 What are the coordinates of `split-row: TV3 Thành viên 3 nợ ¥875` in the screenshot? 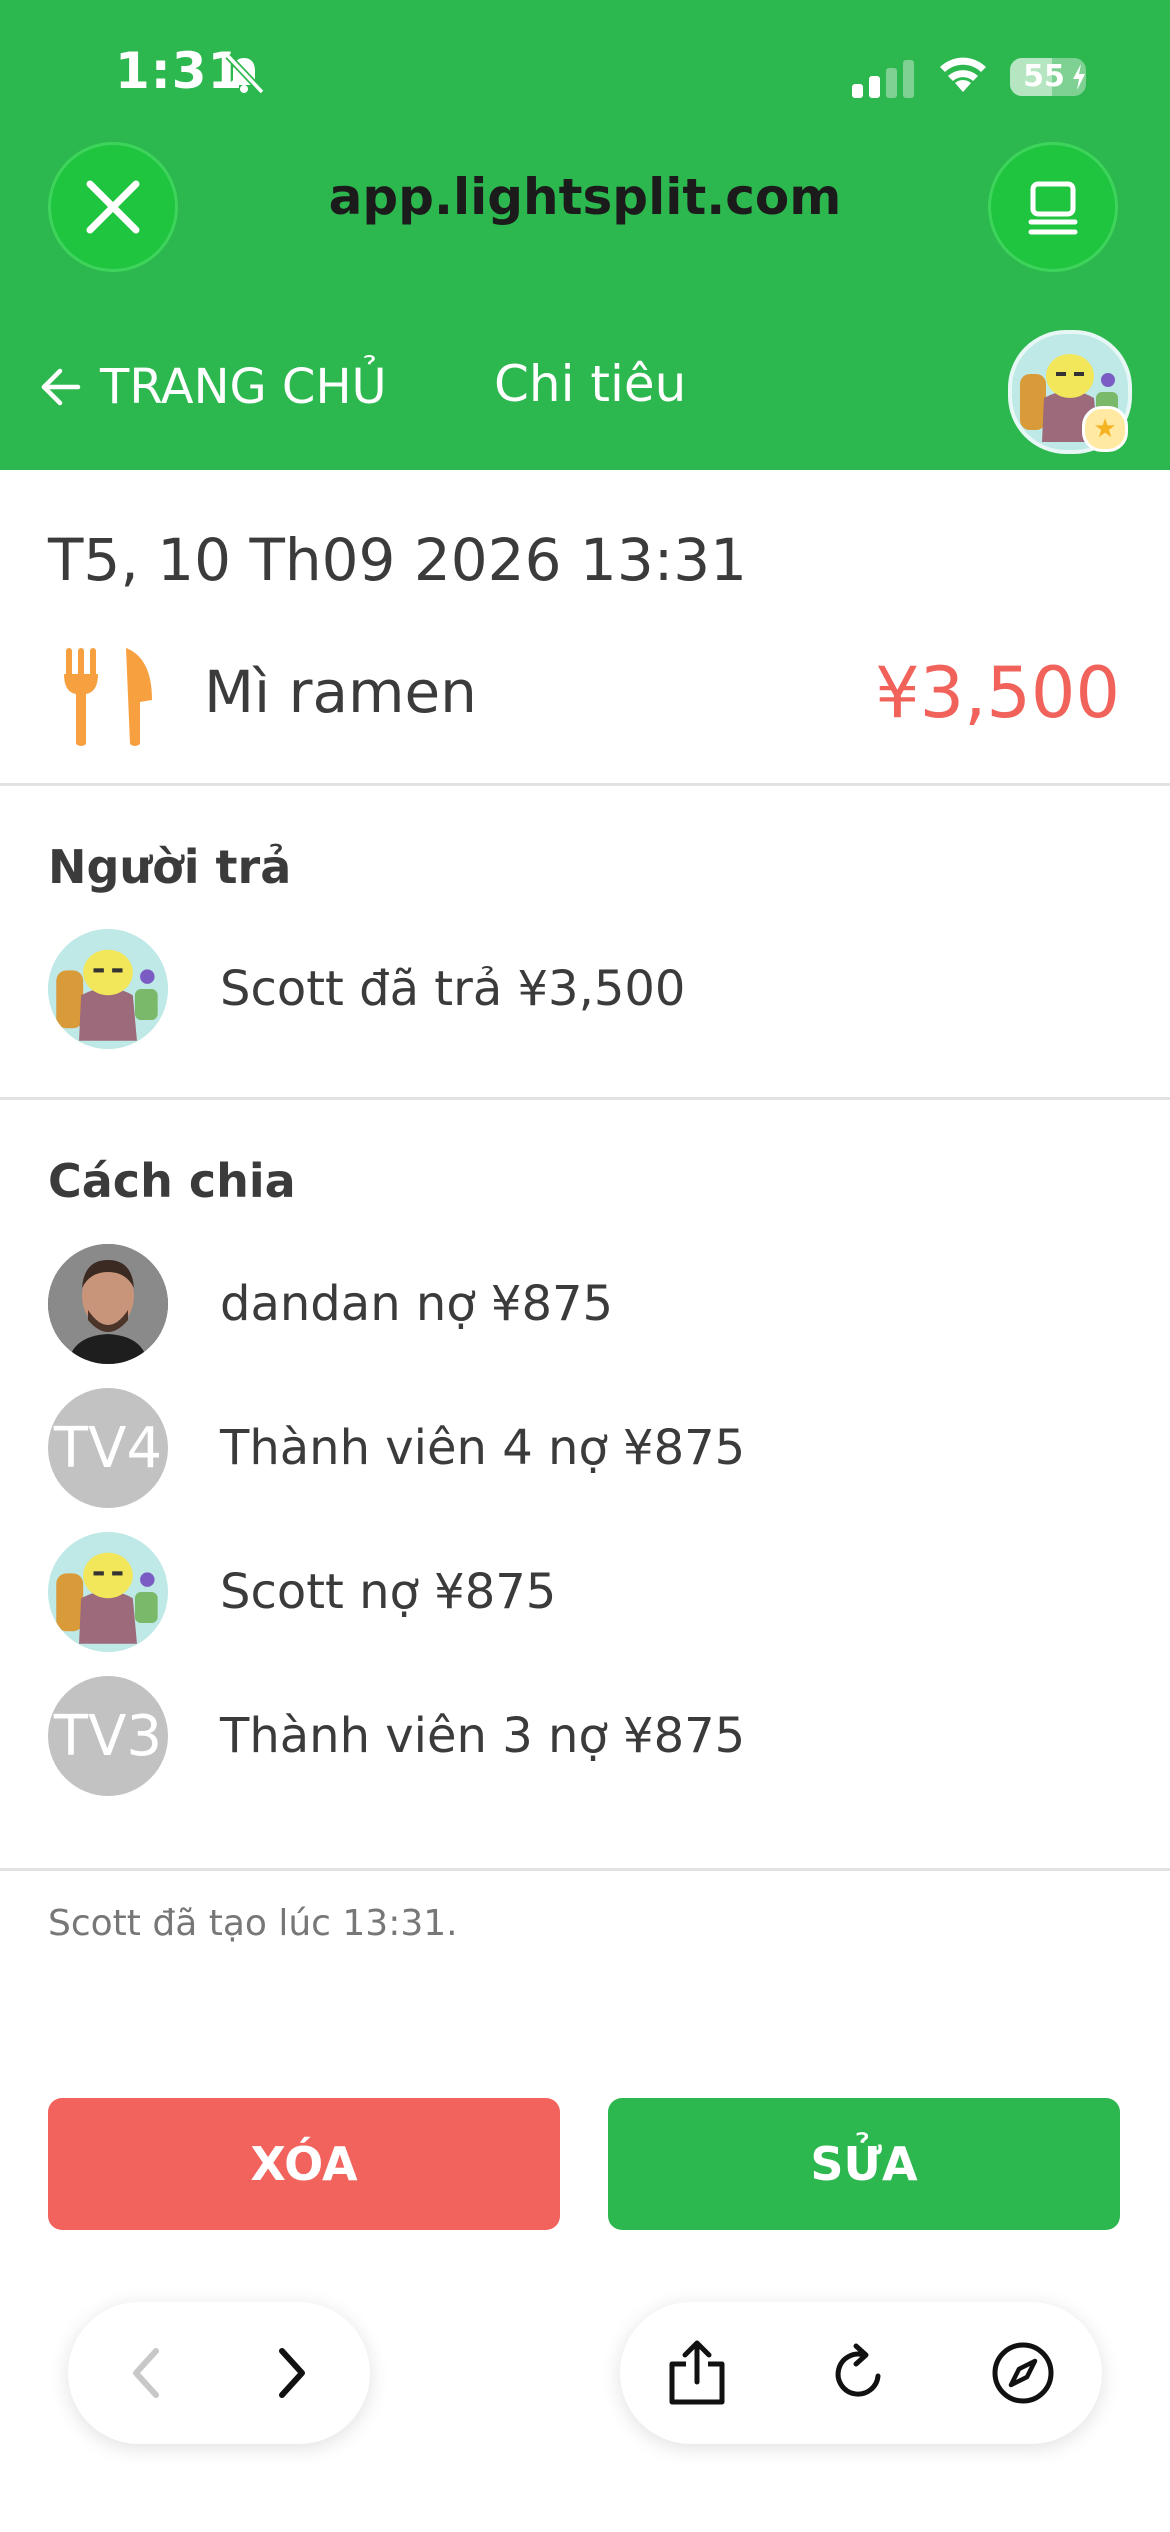 It's located at (396, 1736).